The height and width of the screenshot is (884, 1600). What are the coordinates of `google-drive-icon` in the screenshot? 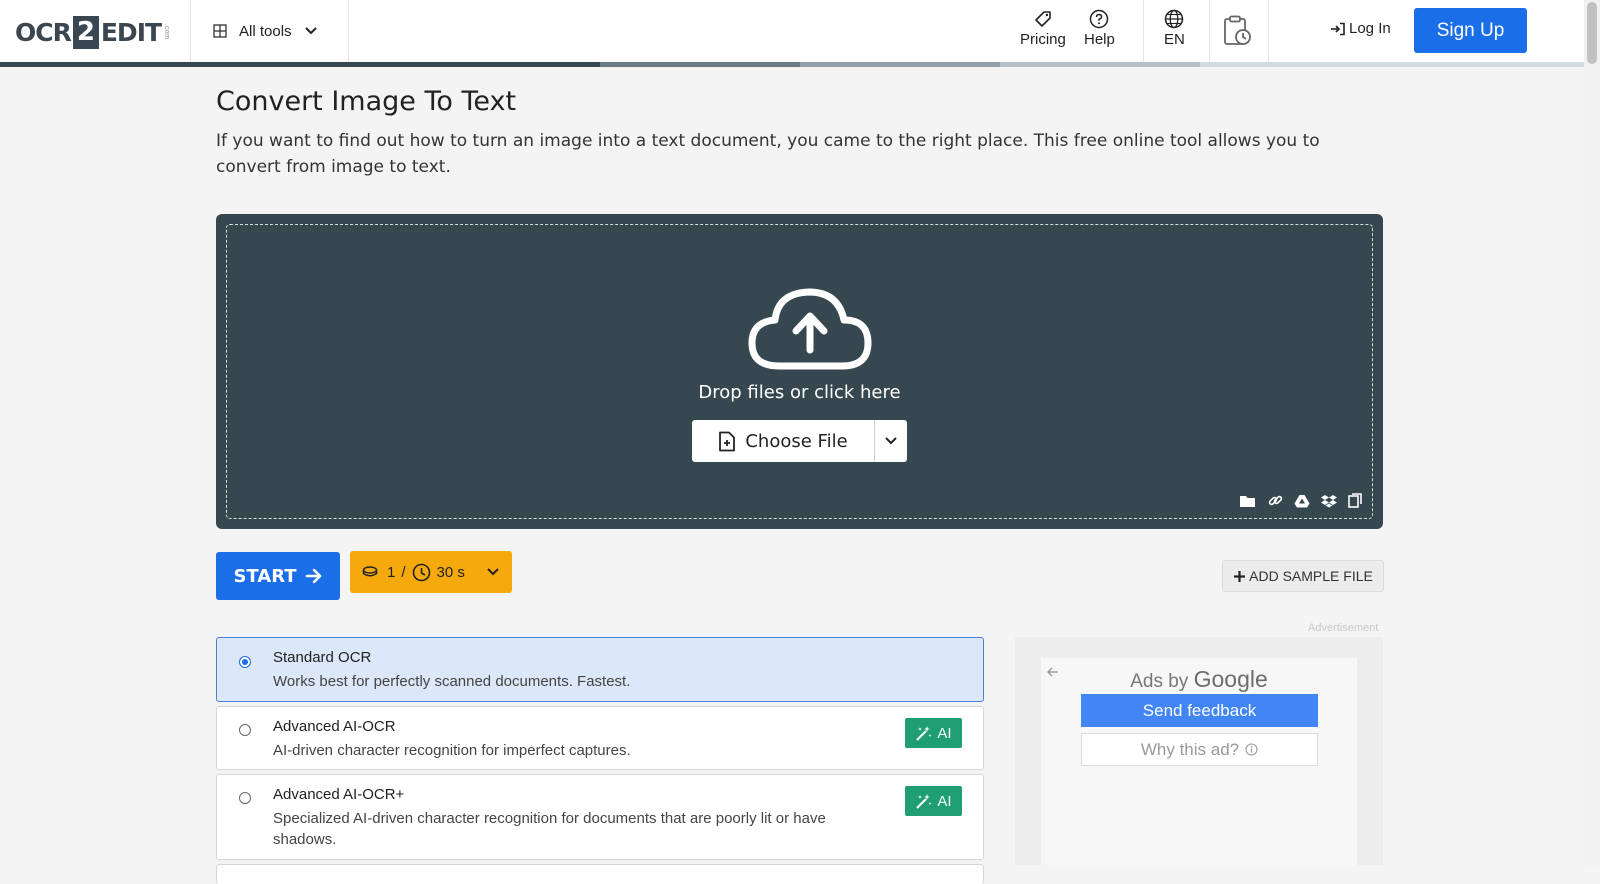 It's located at (1302, 501).